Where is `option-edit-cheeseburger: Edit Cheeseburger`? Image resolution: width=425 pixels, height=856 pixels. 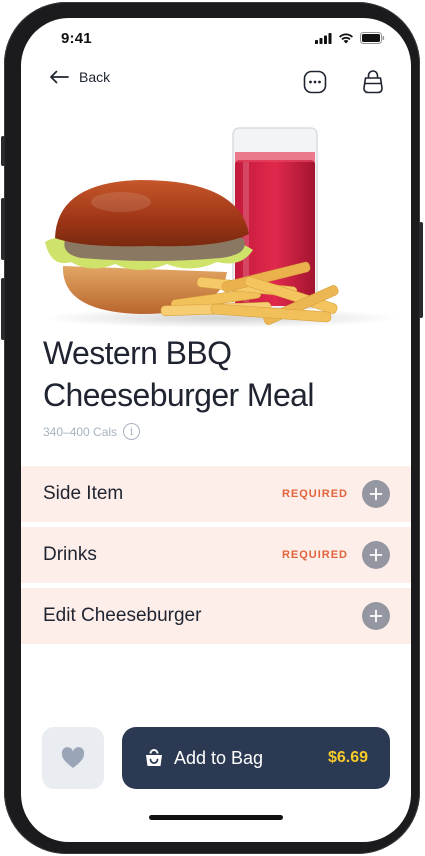
option-edit-cheeseburger: Edit Cheeseburger is located at coordinates (216, 616).